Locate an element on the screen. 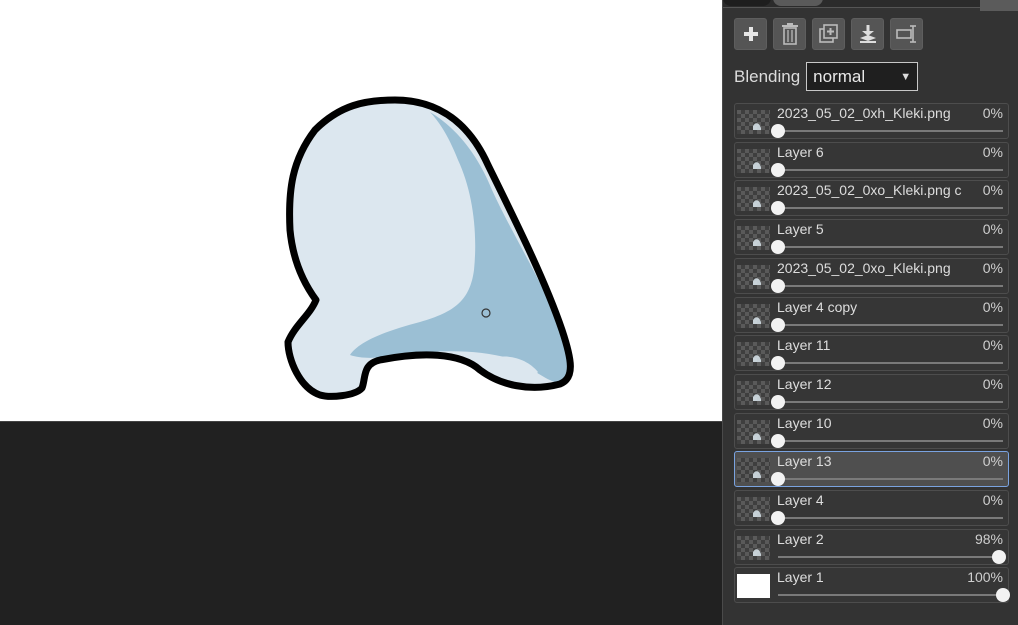 Image resolution: width=1018 pixels, height=625 pixels. layer-name: 2023_05_02_0xo_Kleki.png c is located at coordinates (872, 190).